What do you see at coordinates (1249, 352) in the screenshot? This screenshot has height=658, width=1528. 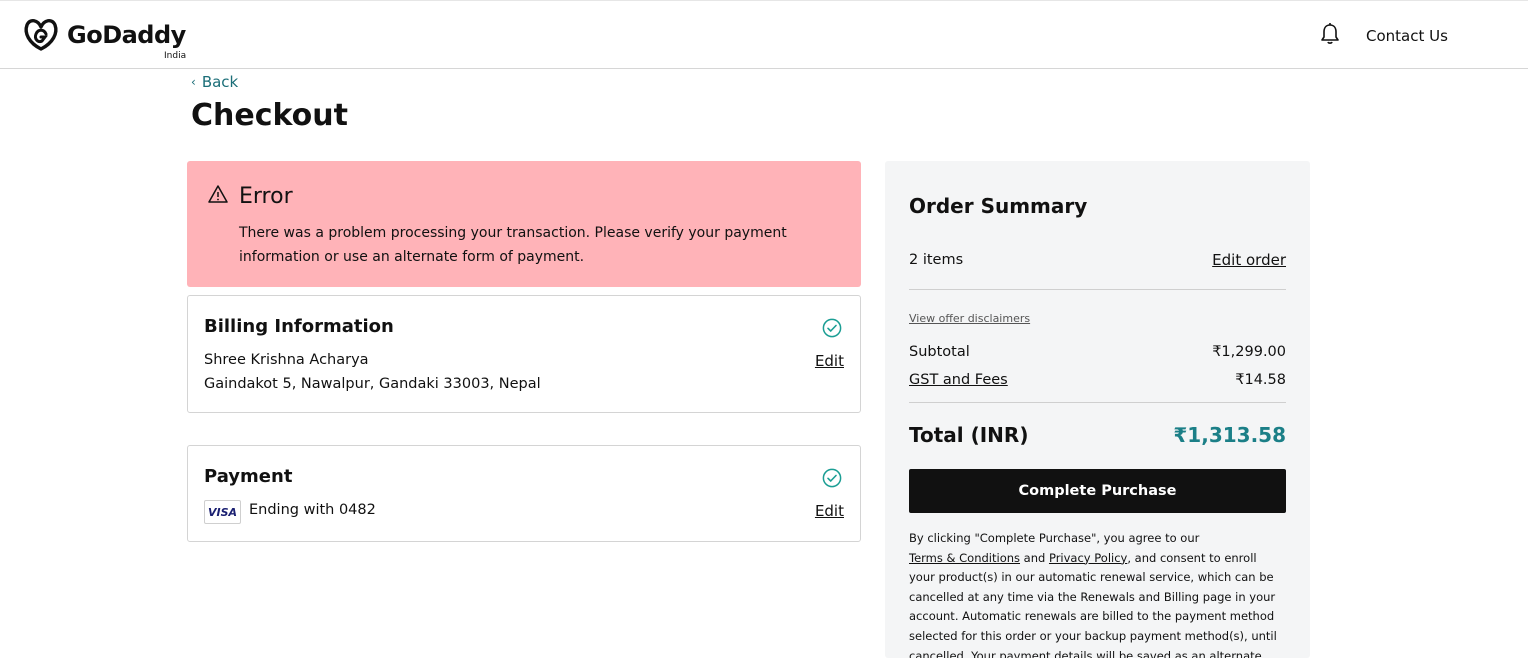 I see `subtotal-value: ₹1,299.00` at bounding box center [1249, 352].